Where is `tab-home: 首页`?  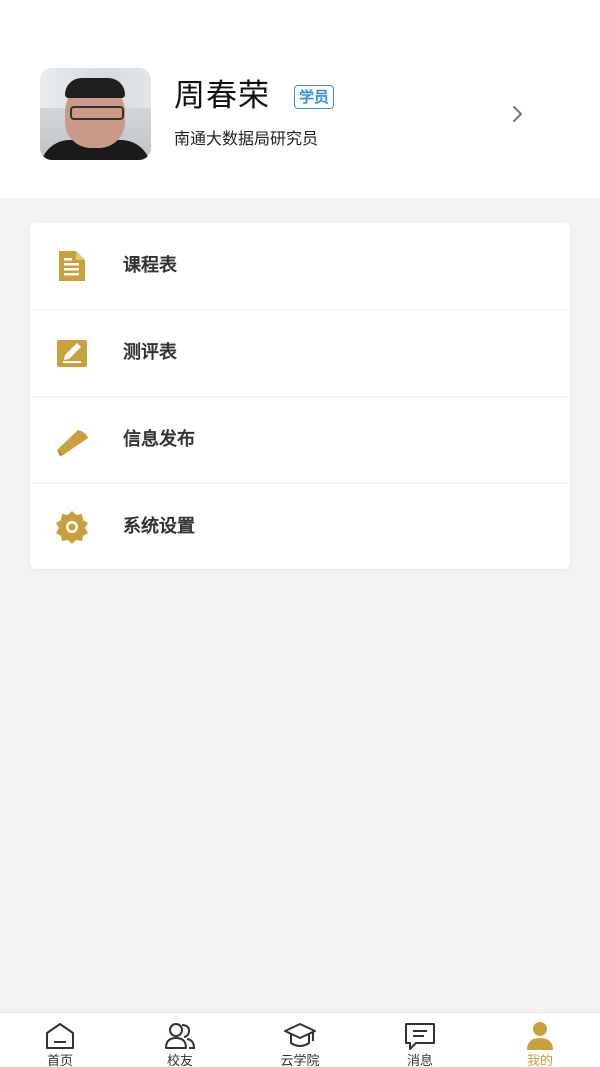
tab-home: 首页 is located at coordinates (60, 1040).